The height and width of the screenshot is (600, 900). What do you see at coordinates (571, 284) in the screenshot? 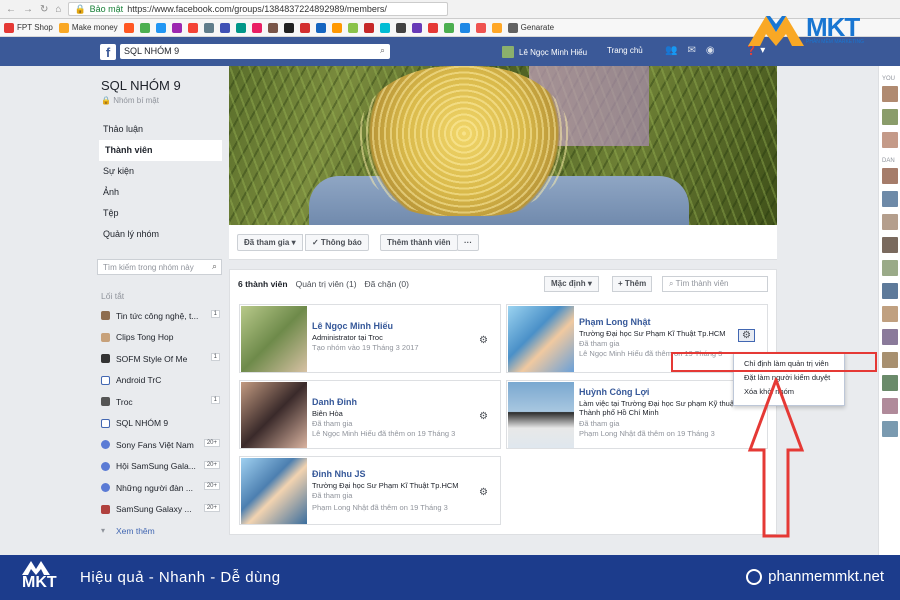
I see `sort-dropdown: Mặc định ▾` at bounding box center [571, 284].